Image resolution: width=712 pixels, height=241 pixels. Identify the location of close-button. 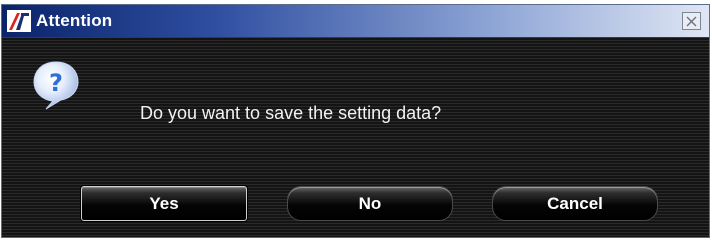
(691, 21).